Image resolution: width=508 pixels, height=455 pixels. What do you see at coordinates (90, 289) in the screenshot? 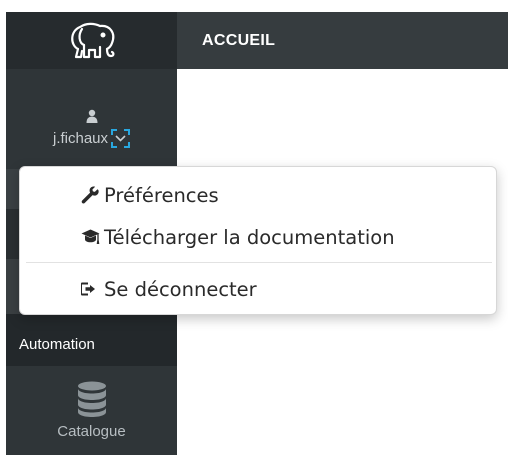
I see `sign-out-icon` at bounding box center [90, 289].